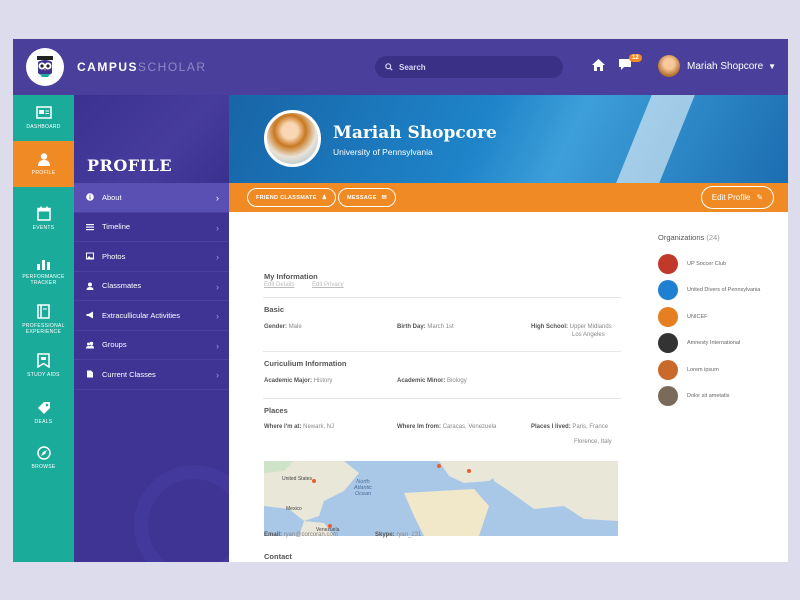  Describe the element at coordinates (409, 535) in the screenshot. I see `skype-value: ryan_231` at that location.